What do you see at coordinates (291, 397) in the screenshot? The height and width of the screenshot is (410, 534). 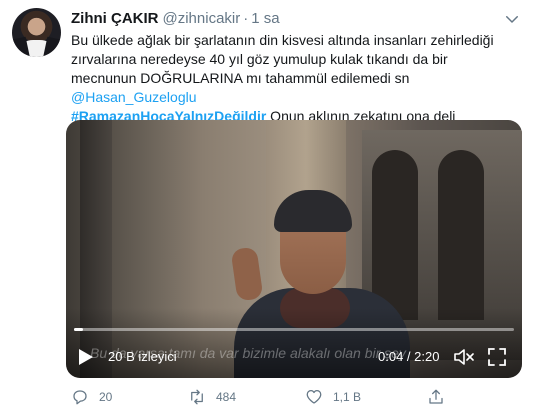 I see `tweet-actions: 20 484 1,1 B` at bounding box center [291, 397].